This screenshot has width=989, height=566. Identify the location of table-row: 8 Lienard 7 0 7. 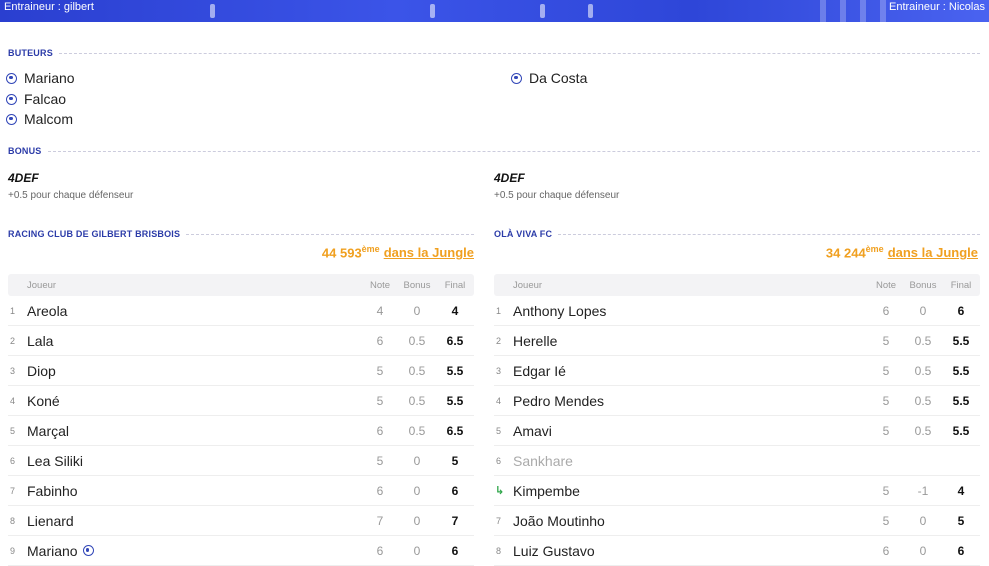
(241, 521).